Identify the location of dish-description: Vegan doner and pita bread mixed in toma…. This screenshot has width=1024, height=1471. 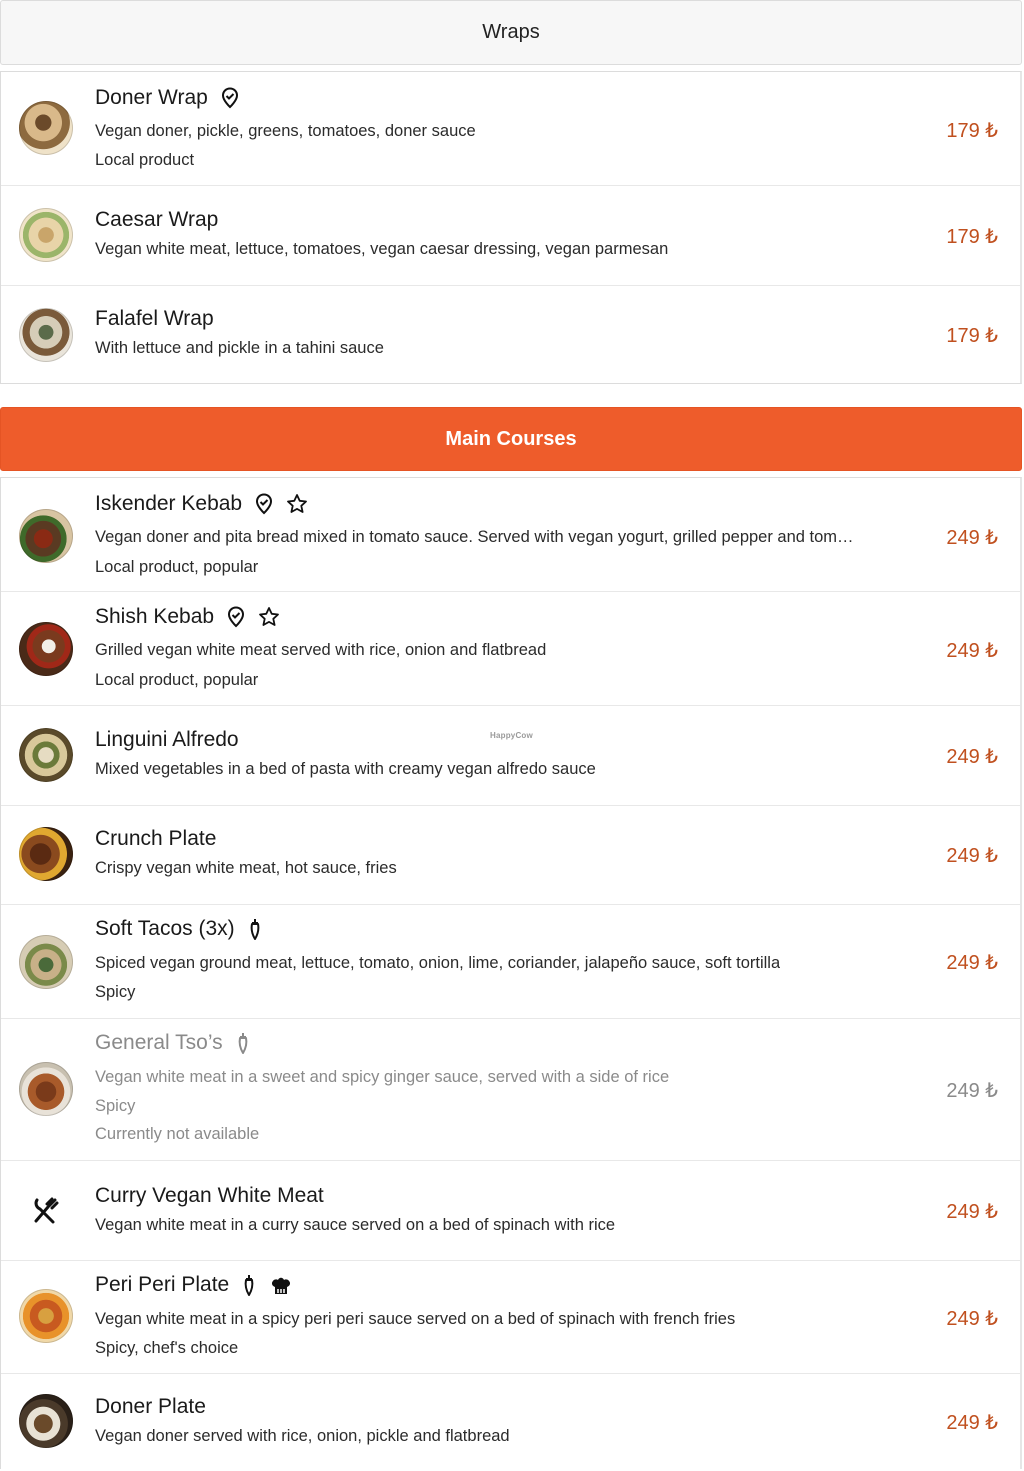
(474, 537).